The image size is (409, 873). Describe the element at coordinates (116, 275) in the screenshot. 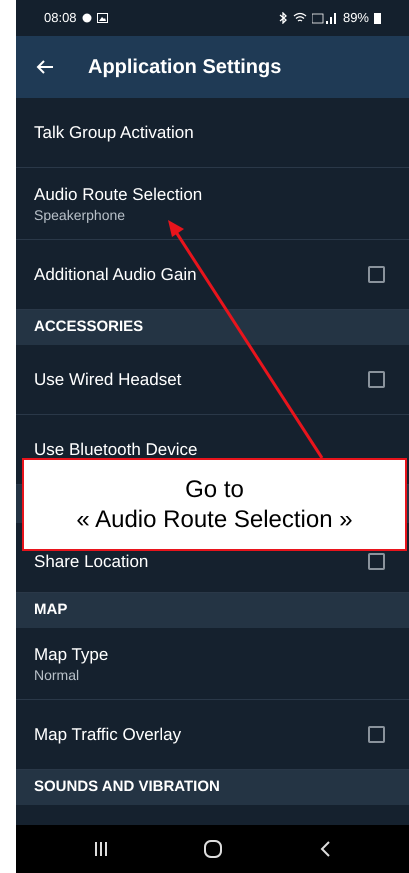

I see `setting-label: Additional Audio Gain` at that location.